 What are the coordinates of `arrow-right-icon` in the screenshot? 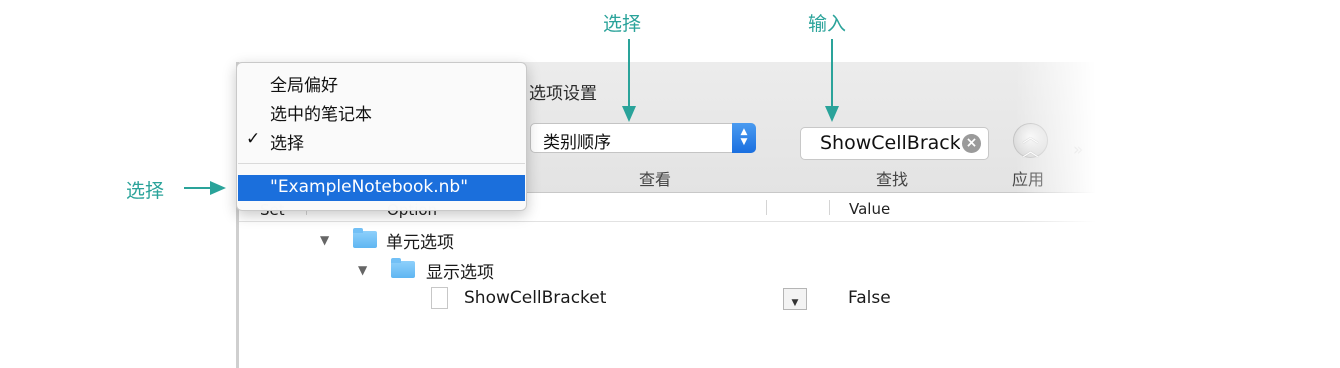 It's located at (205, 188).